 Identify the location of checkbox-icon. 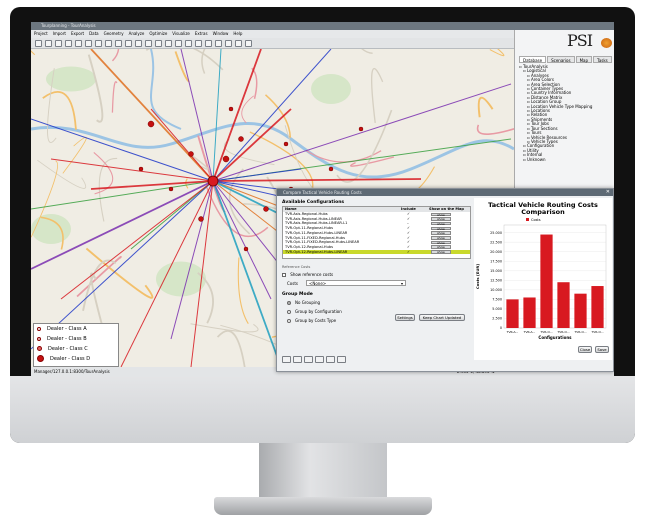
(284, 275).